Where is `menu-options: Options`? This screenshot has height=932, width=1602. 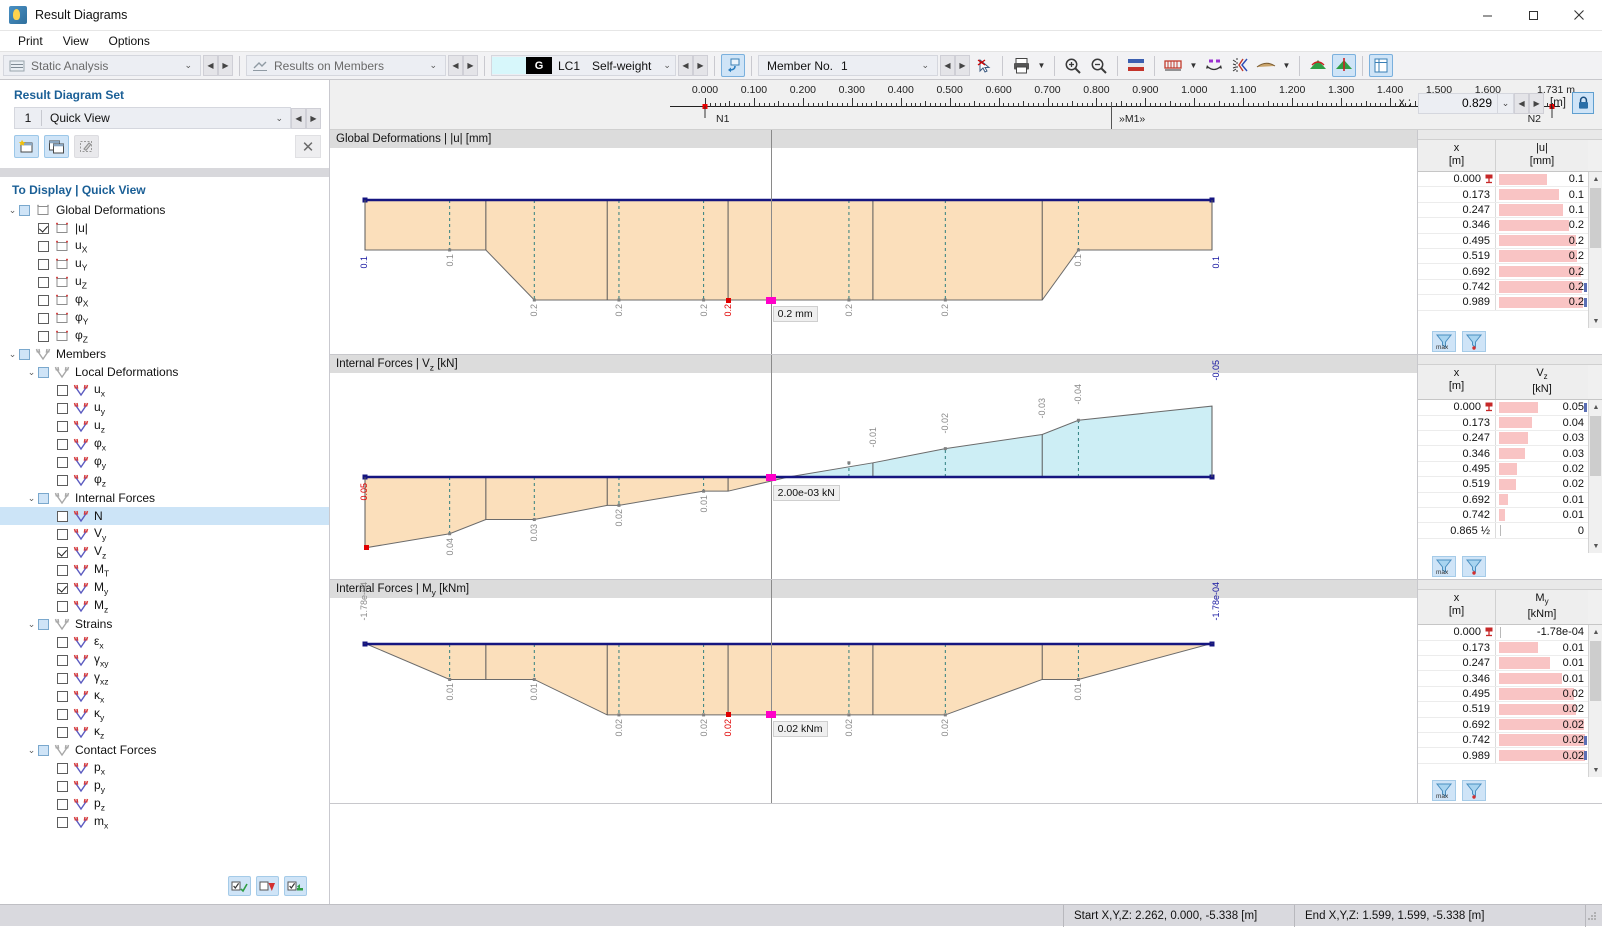 menu-options: Options is located at coordinates (128, 41).